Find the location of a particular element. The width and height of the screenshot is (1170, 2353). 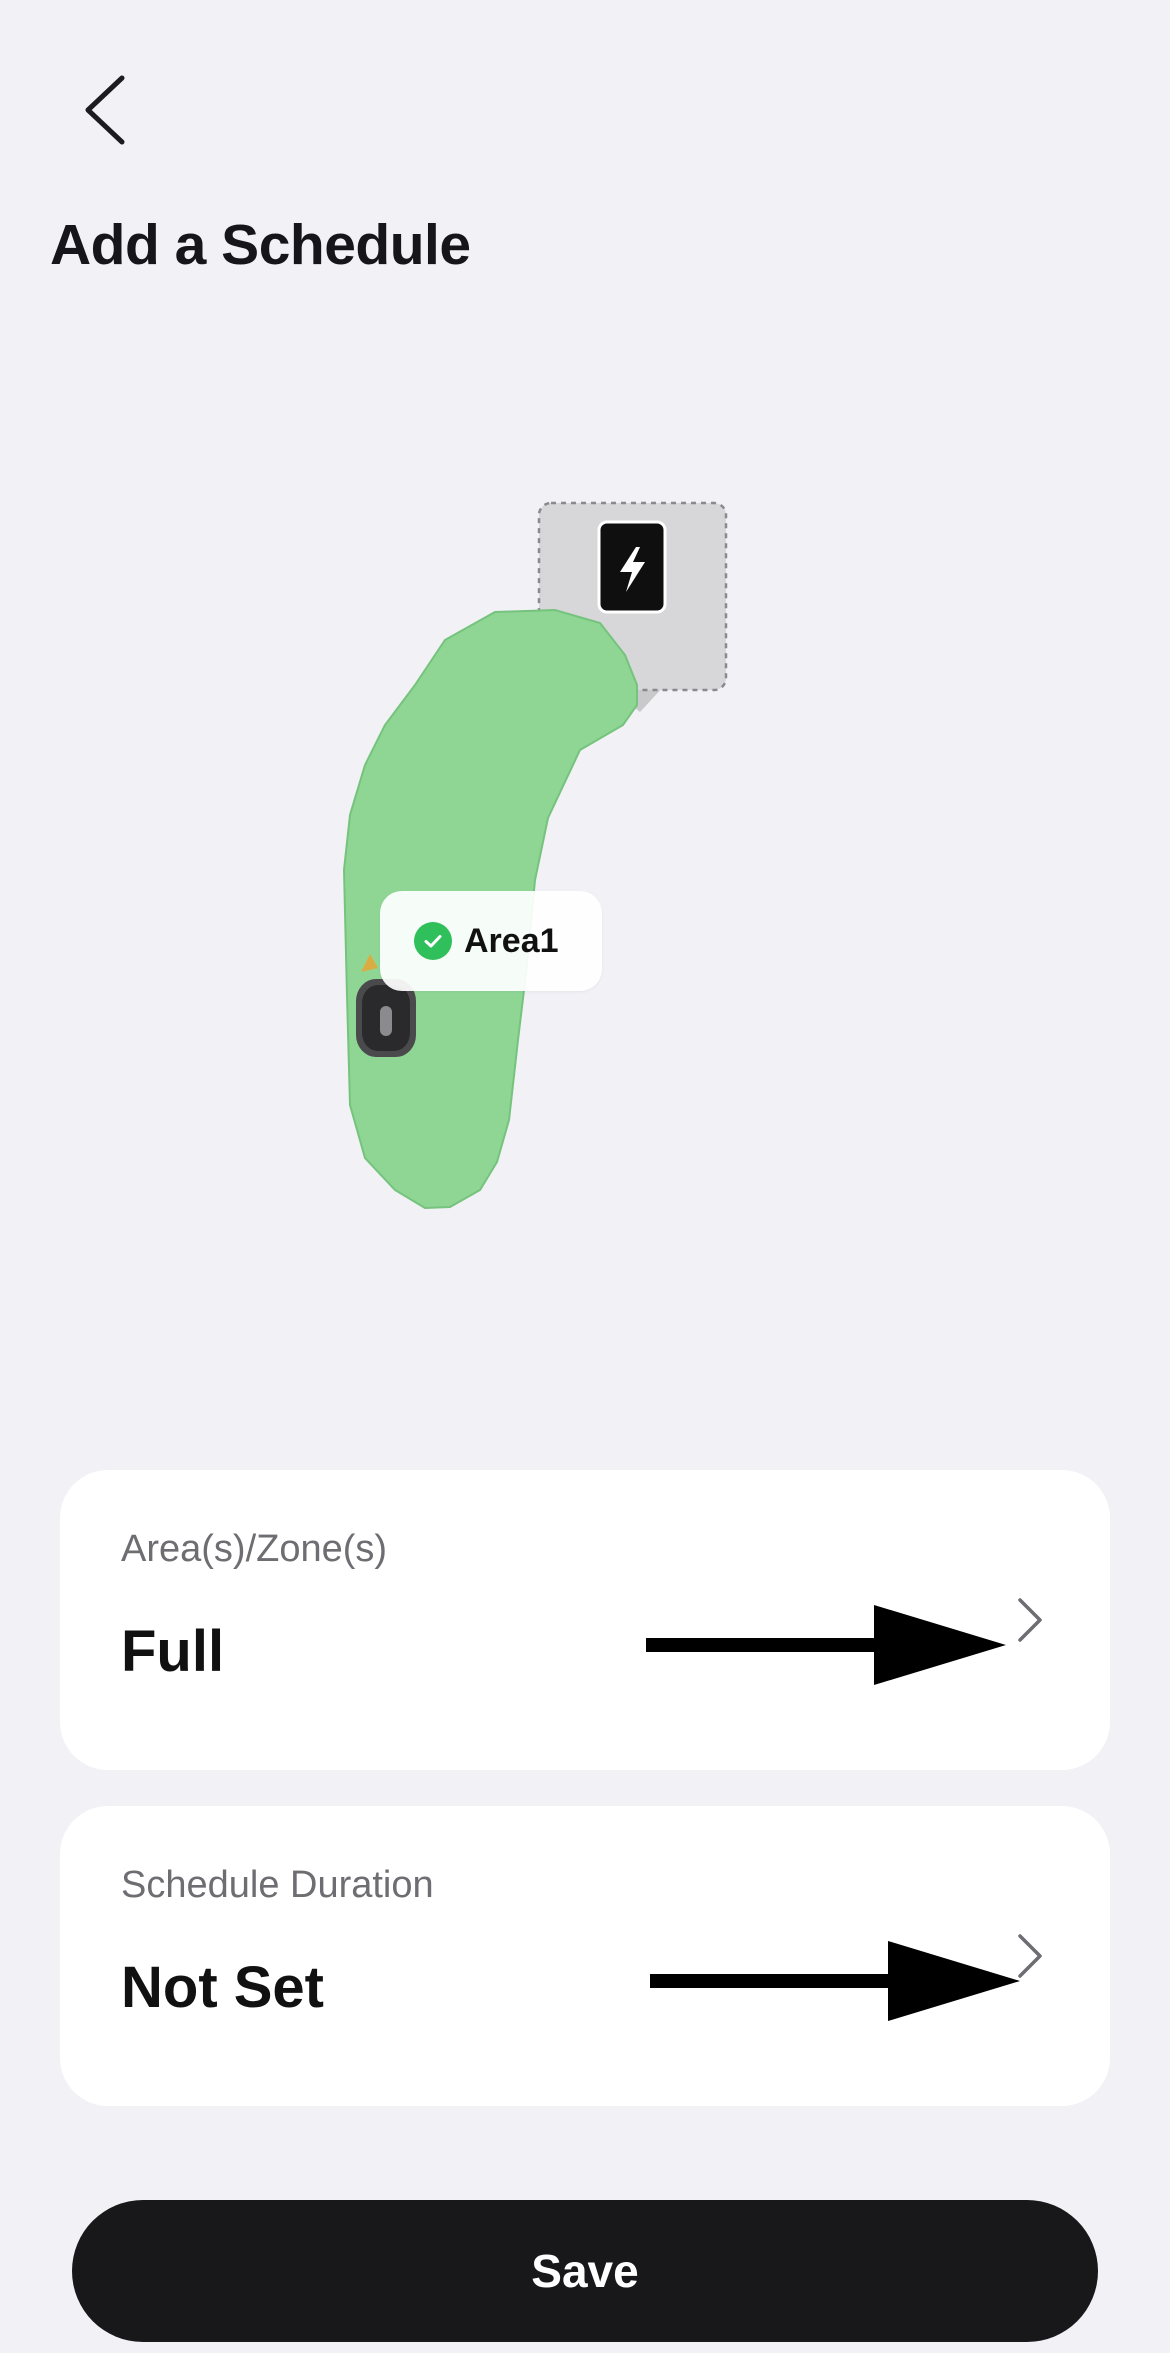

area-zone-value: Full is located at coordinates (173, 1651).